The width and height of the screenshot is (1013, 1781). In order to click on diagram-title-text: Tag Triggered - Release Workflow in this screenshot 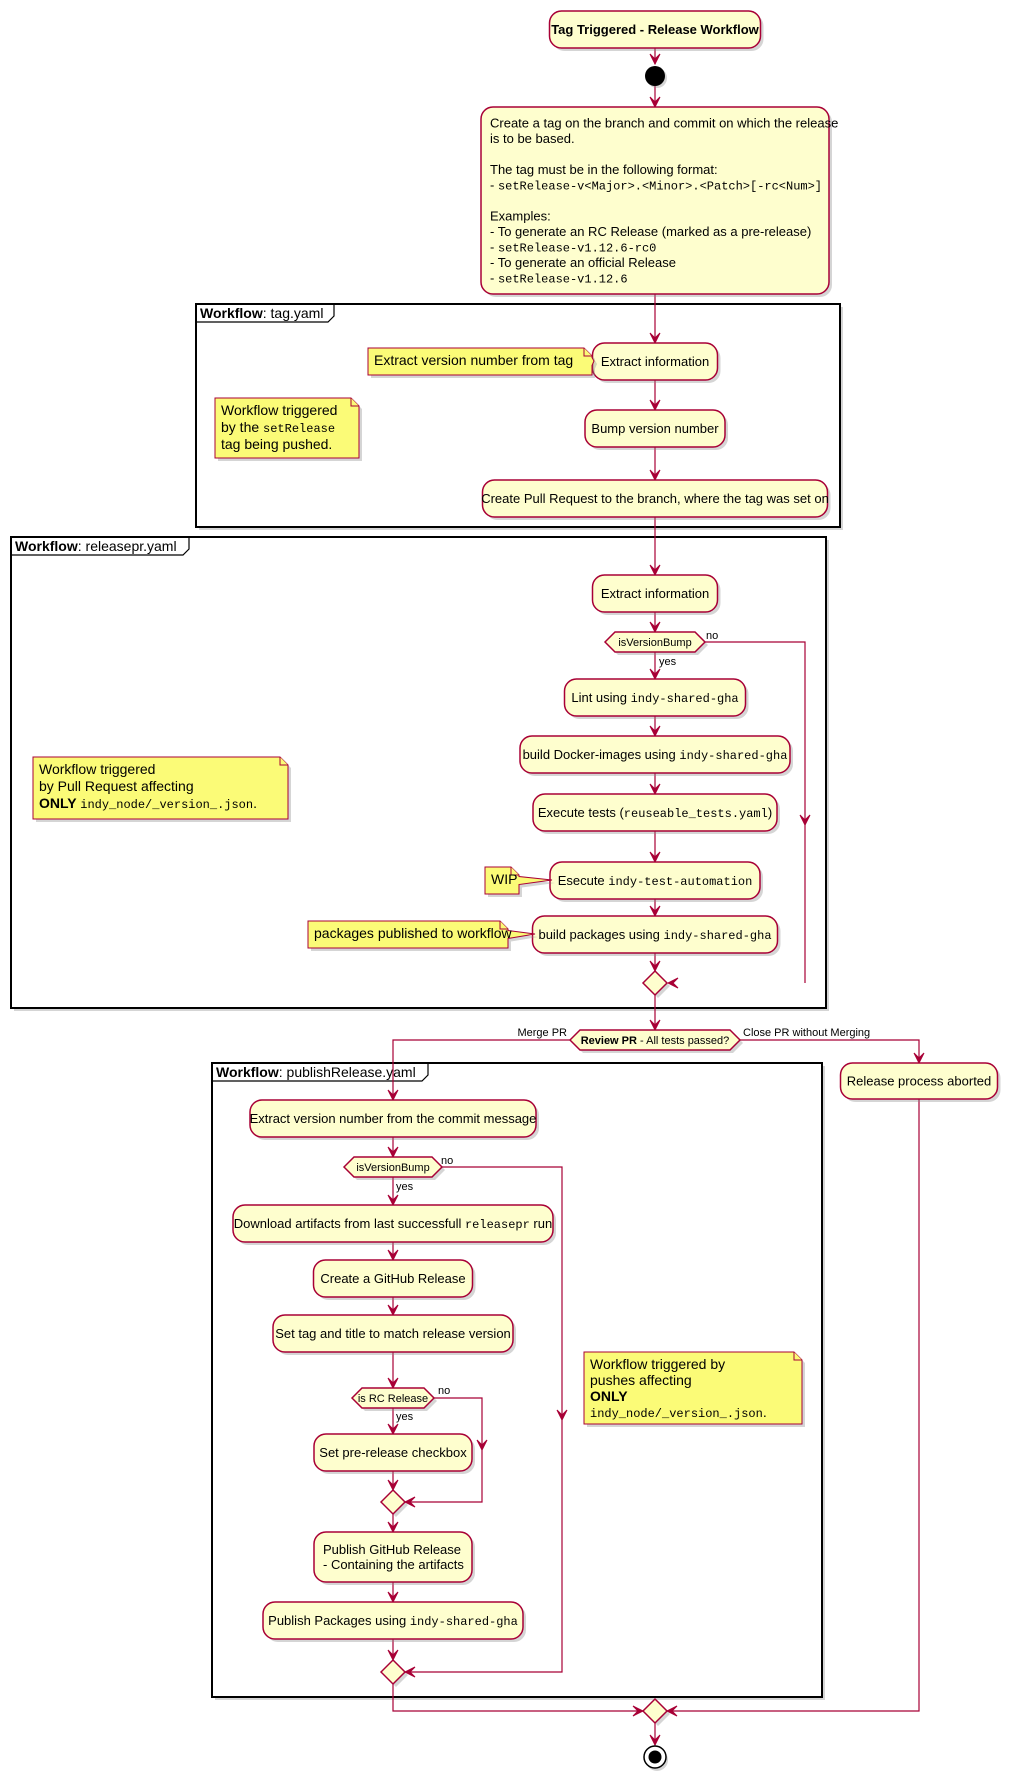, I will do `click(655, 29)`.